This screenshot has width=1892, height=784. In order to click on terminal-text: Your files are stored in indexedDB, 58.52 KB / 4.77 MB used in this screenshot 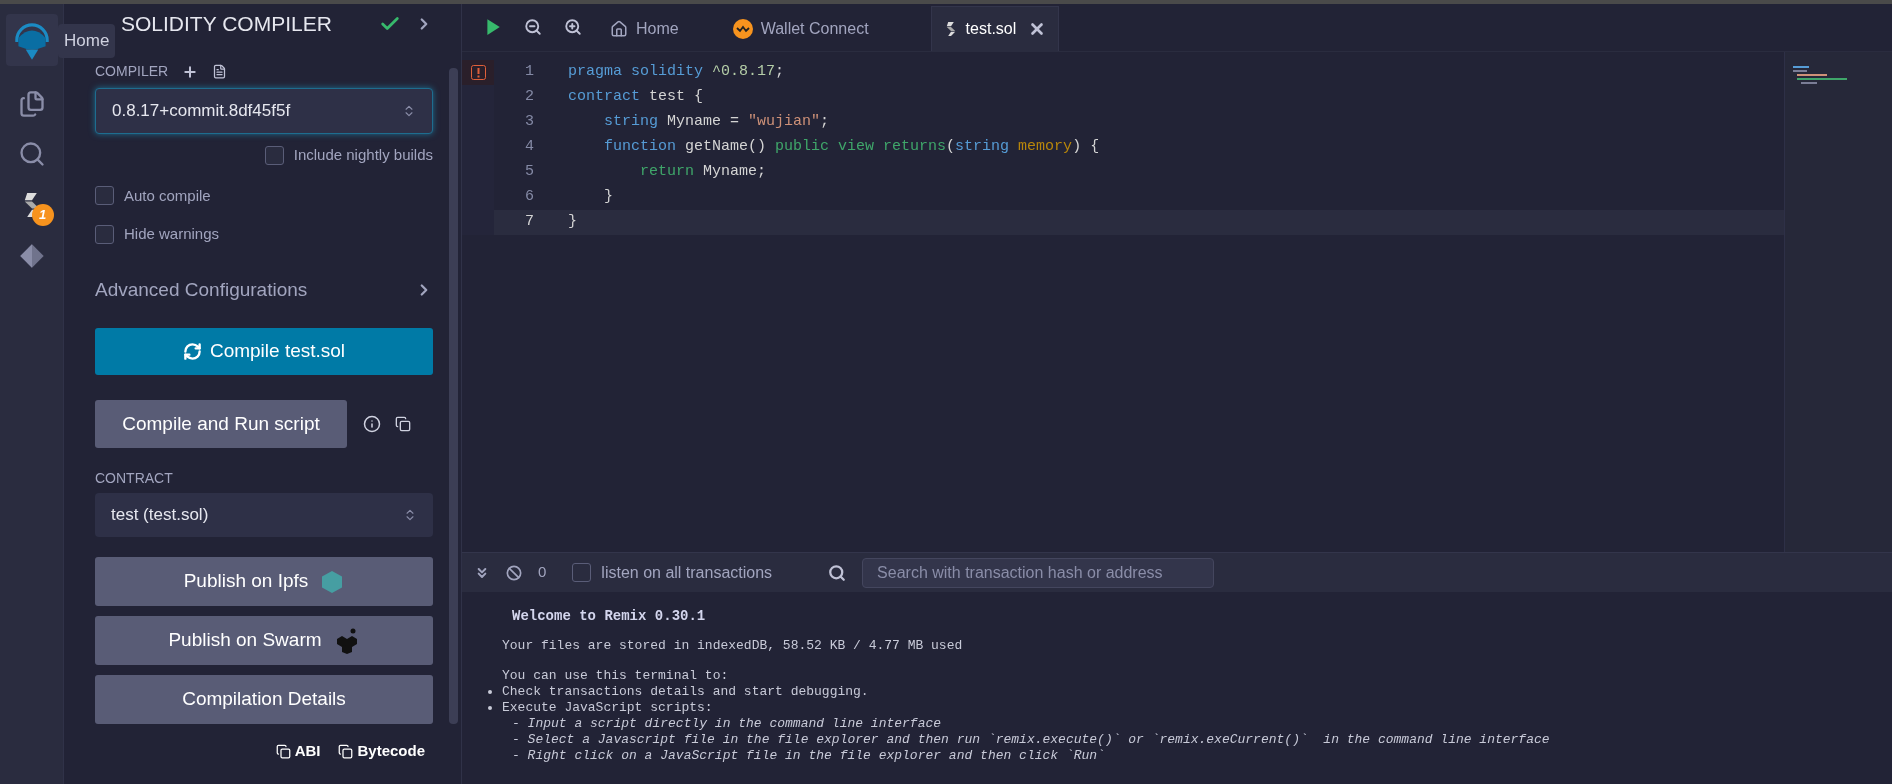, I will do `click(733, 646)`.